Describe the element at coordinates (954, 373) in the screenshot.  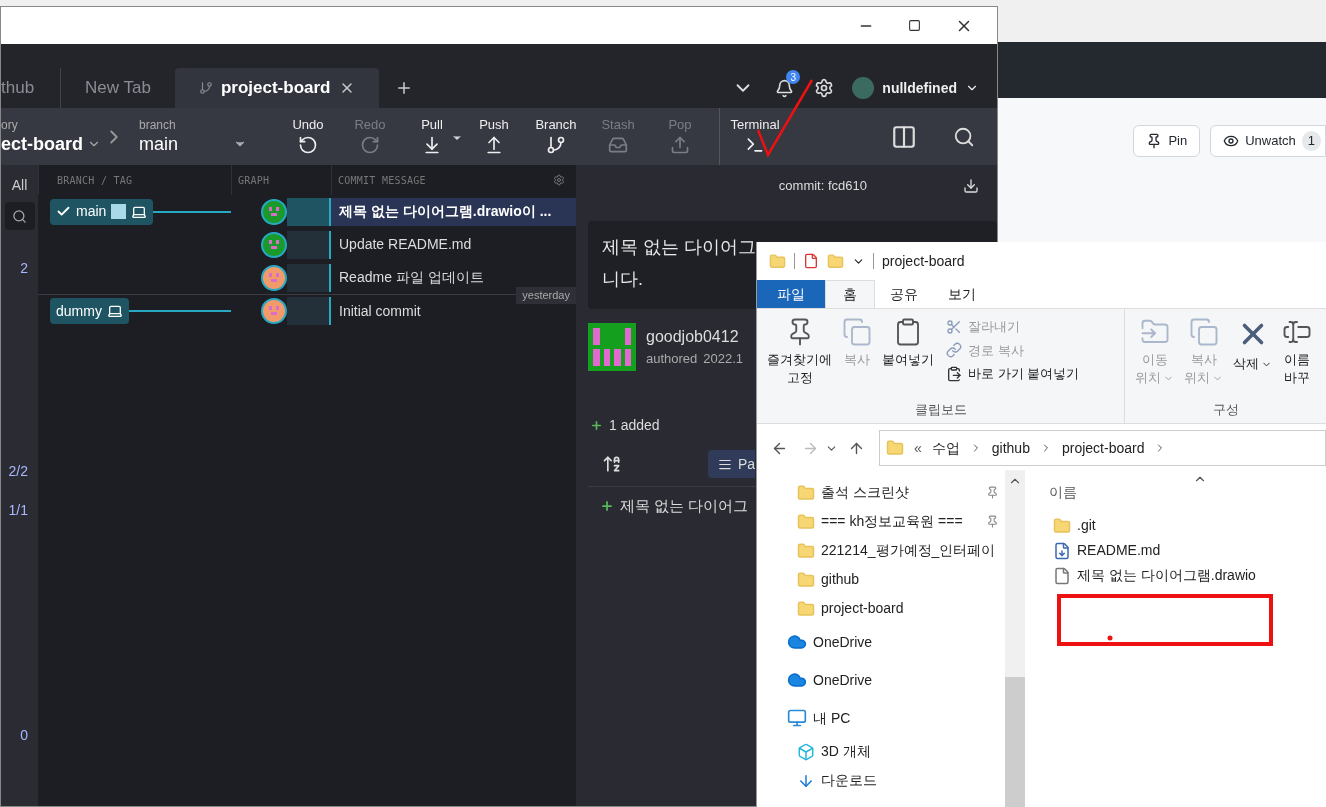
I see `clipboard-icon` at that location.